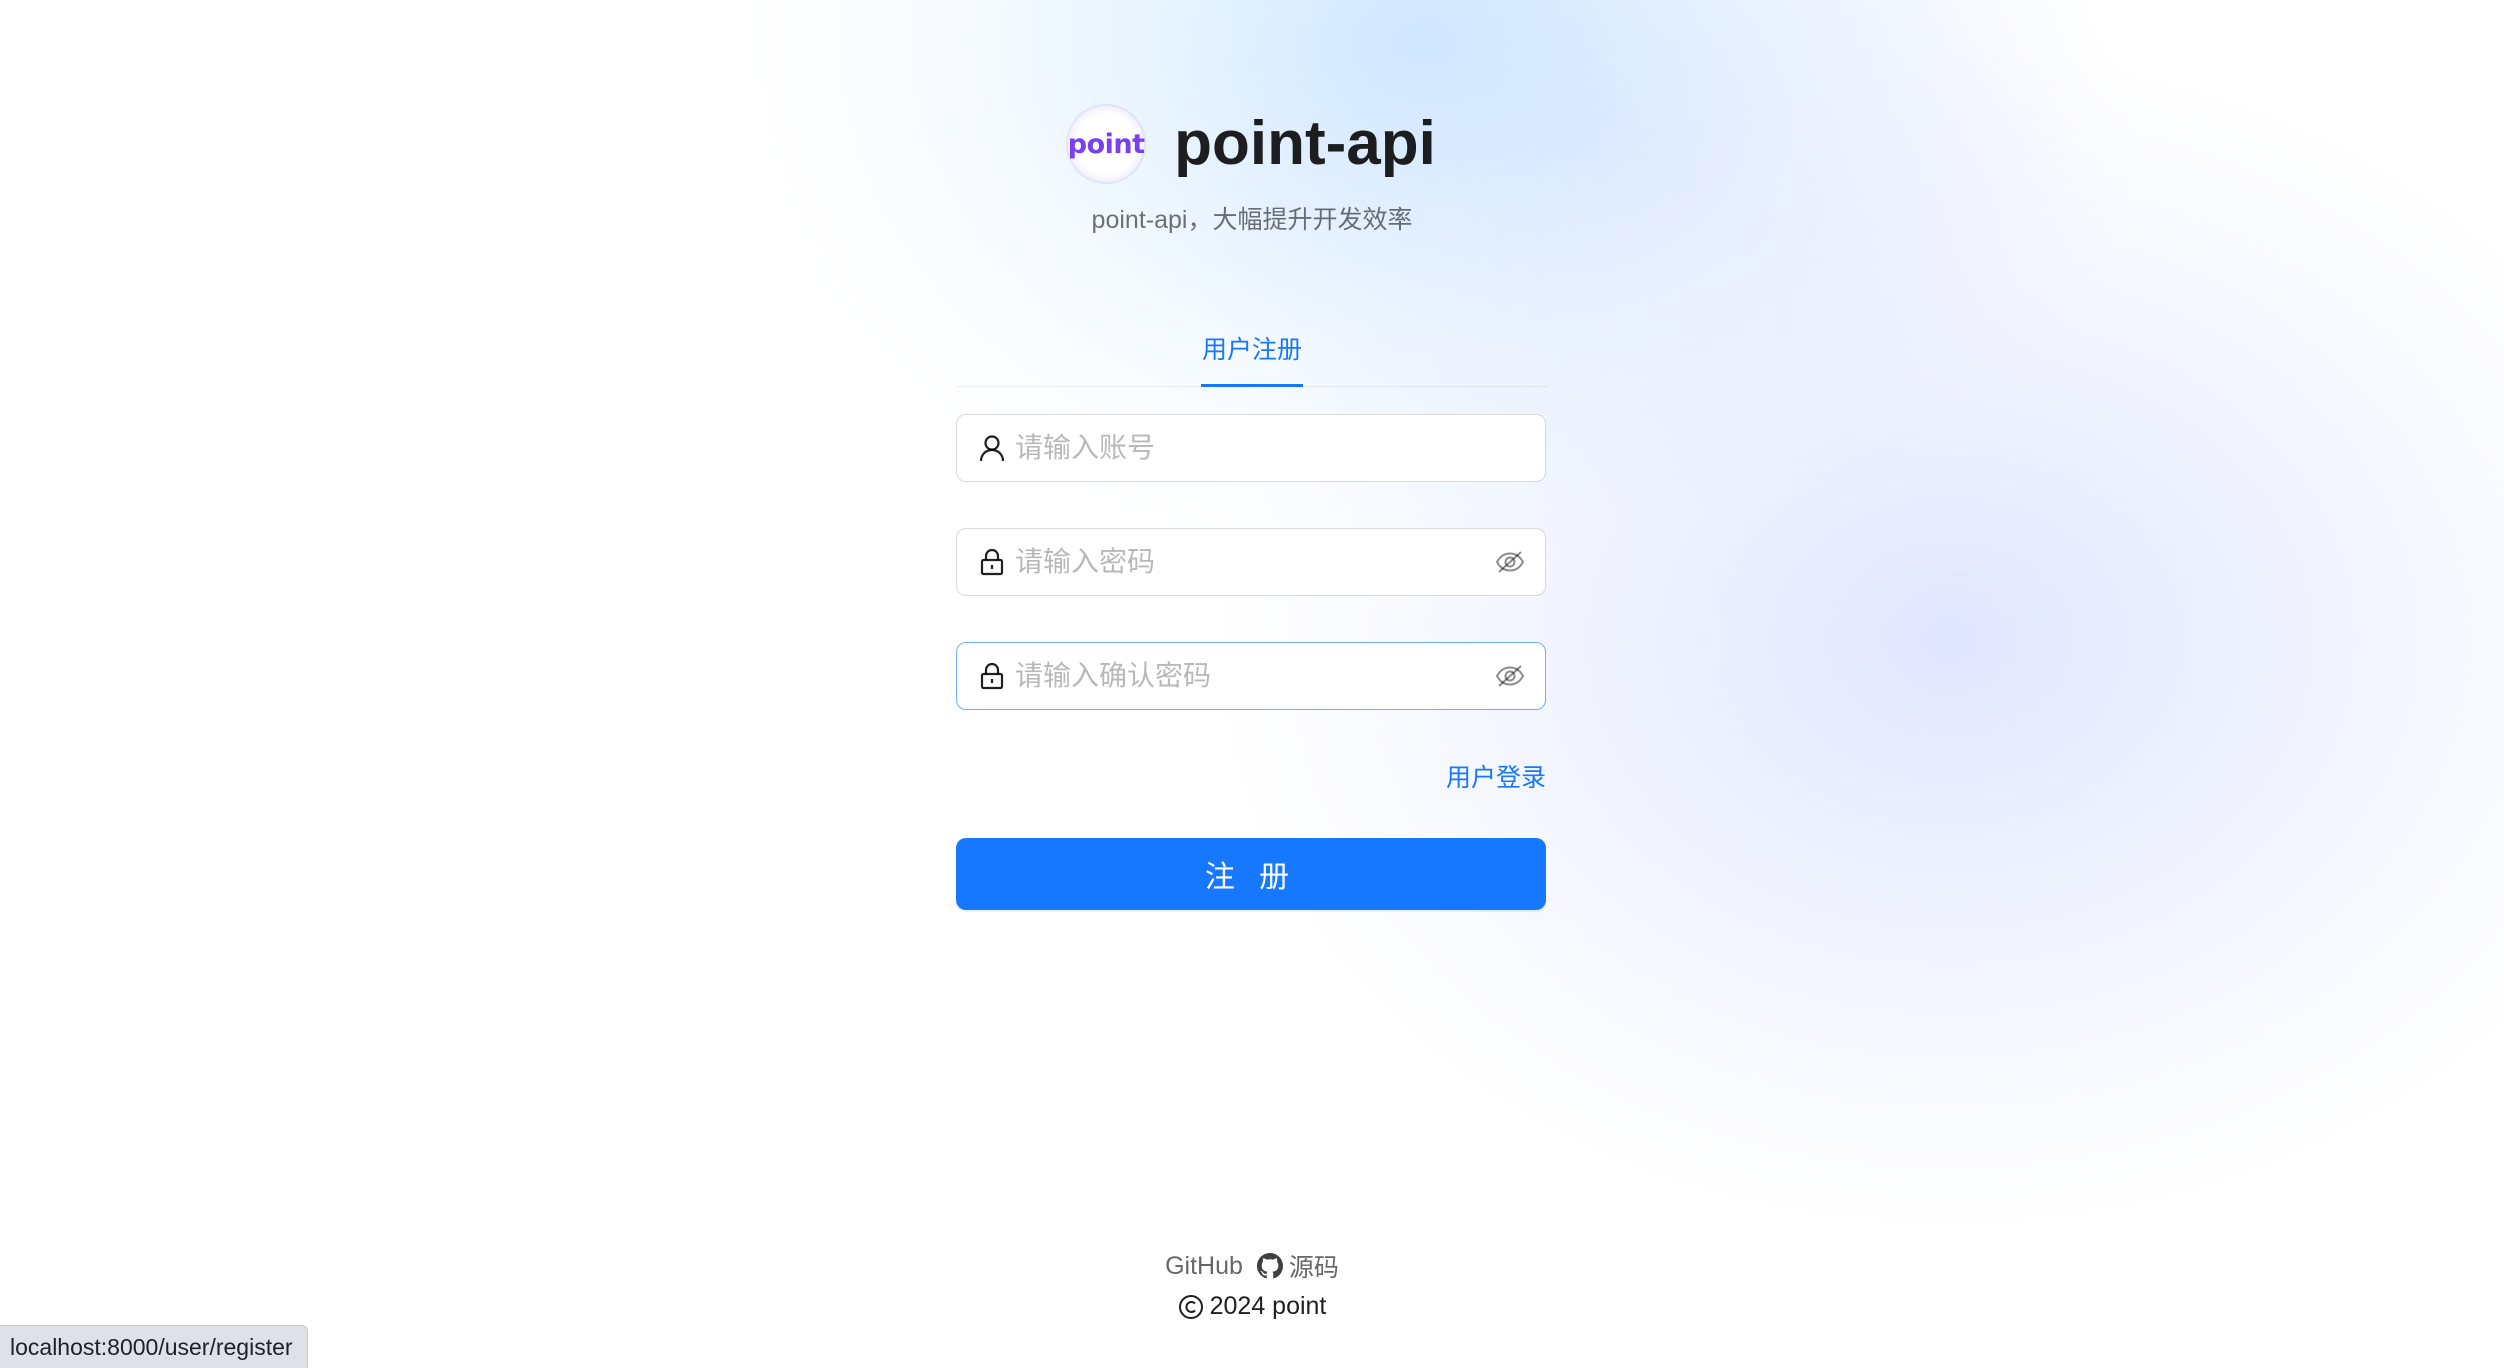  I want to click on status-url: localhost:8000/user/register, so click(151, 1346).